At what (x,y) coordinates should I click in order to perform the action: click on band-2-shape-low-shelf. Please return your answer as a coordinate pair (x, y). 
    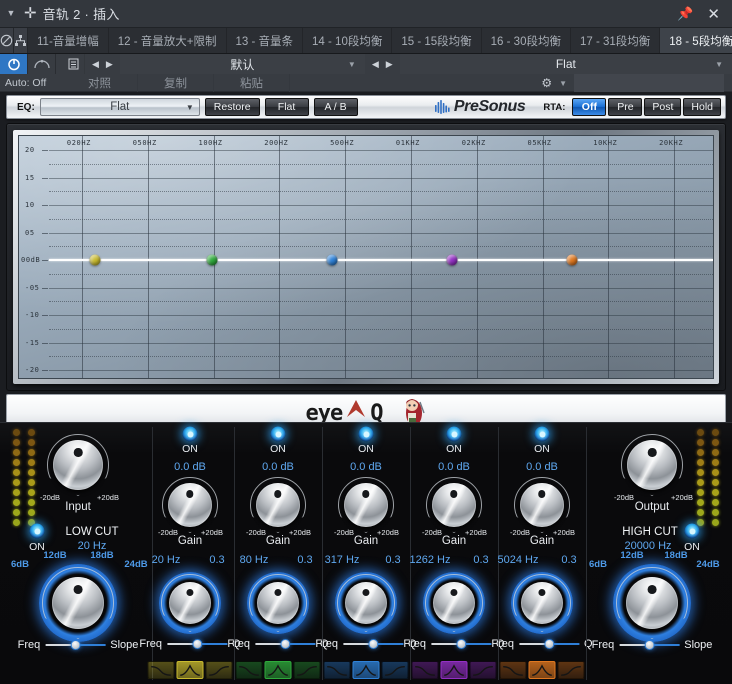
    Looking at the image, I should click on (249, 670).